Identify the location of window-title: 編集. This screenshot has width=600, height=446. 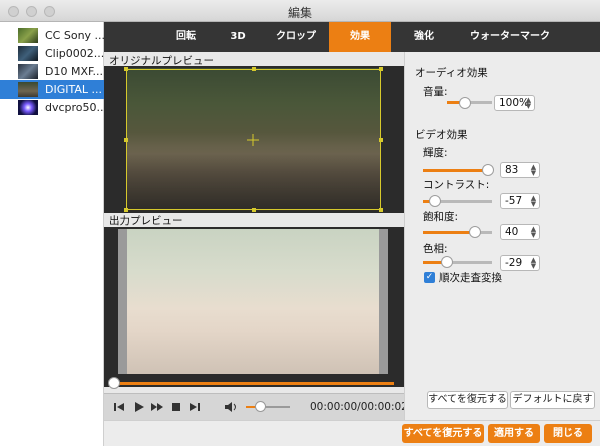
(299, 13).